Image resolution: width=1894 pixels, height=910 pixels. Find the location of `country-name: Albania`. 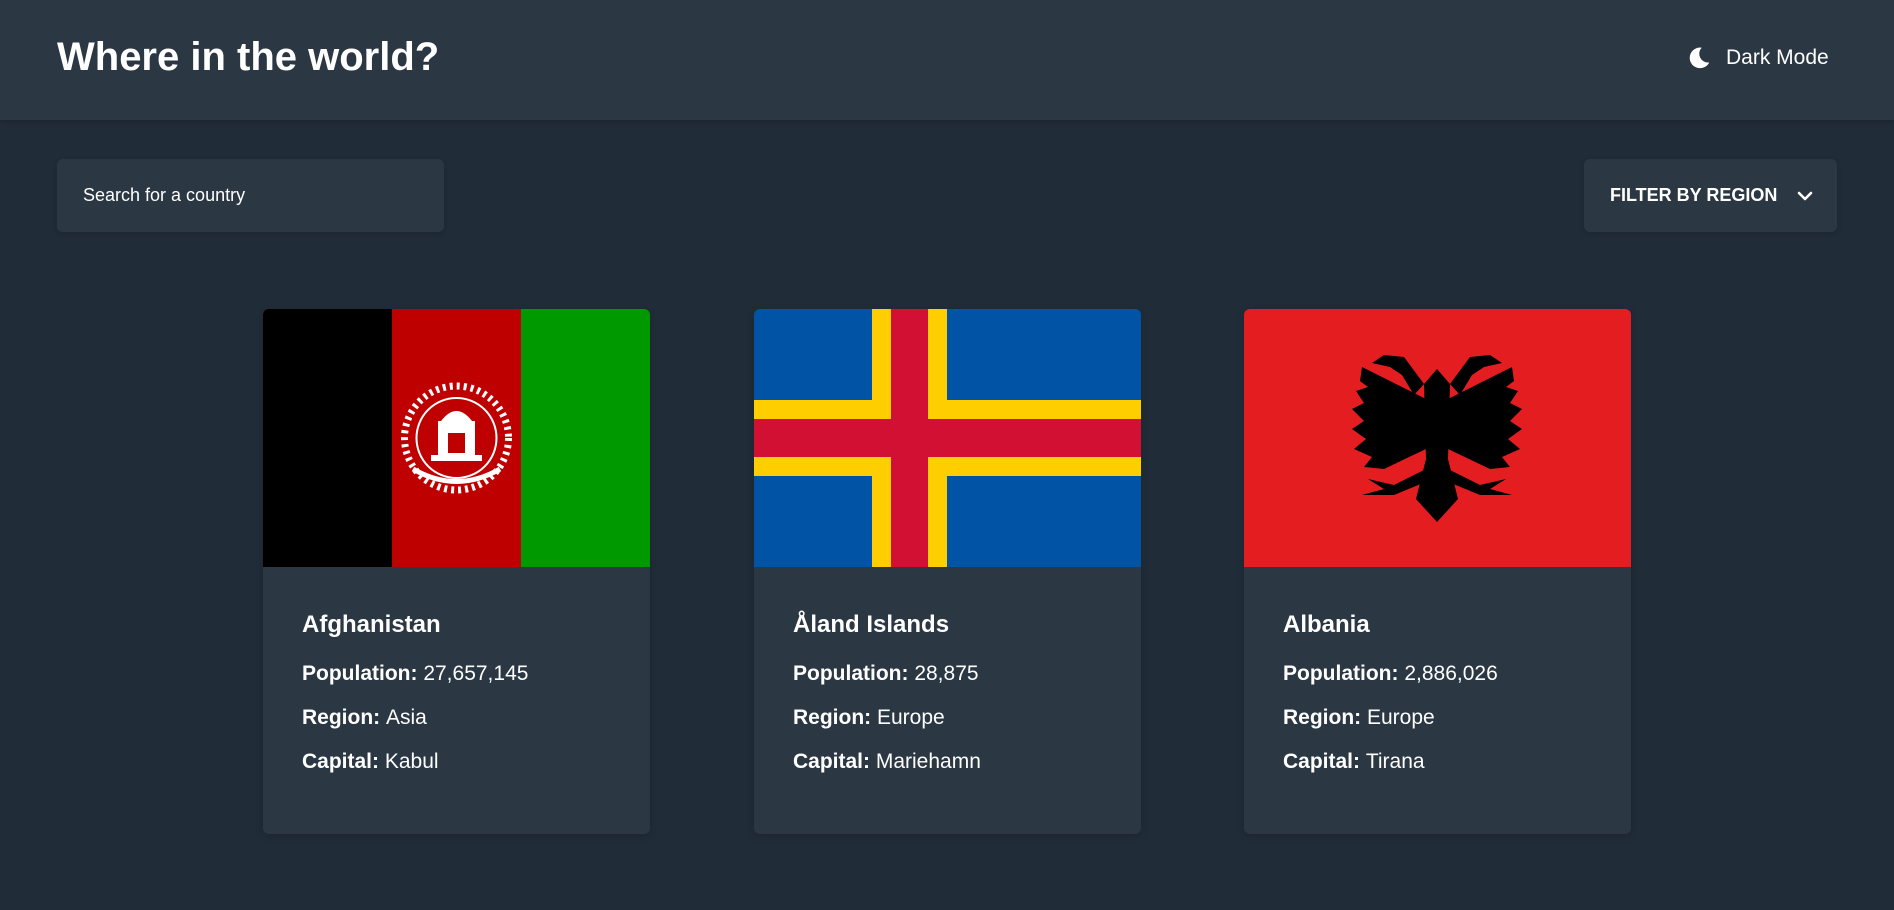

country-name: Albania is located at coordinates (1326, 624).